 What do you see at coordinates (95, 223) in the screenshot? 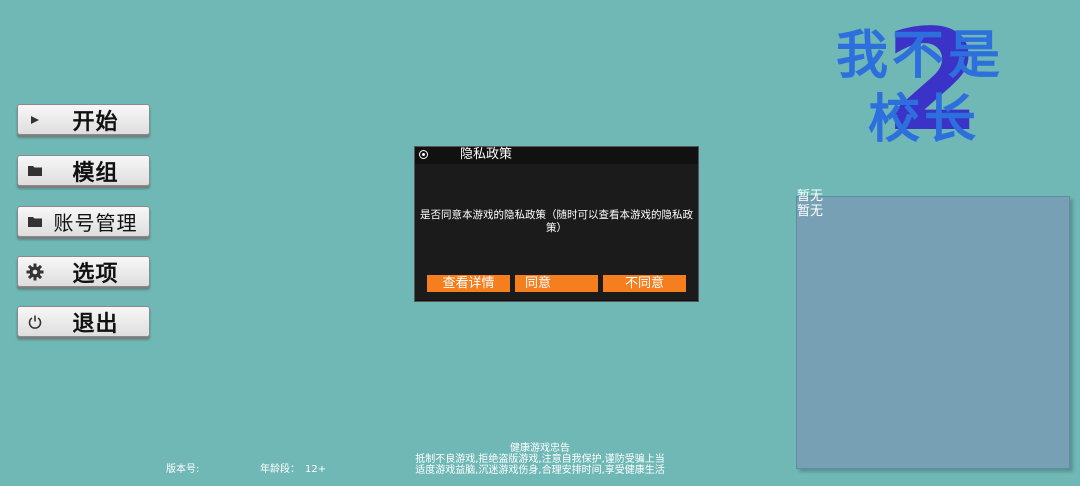
I see `account-management-label: 账号管理` at bounding box center [95, 223].